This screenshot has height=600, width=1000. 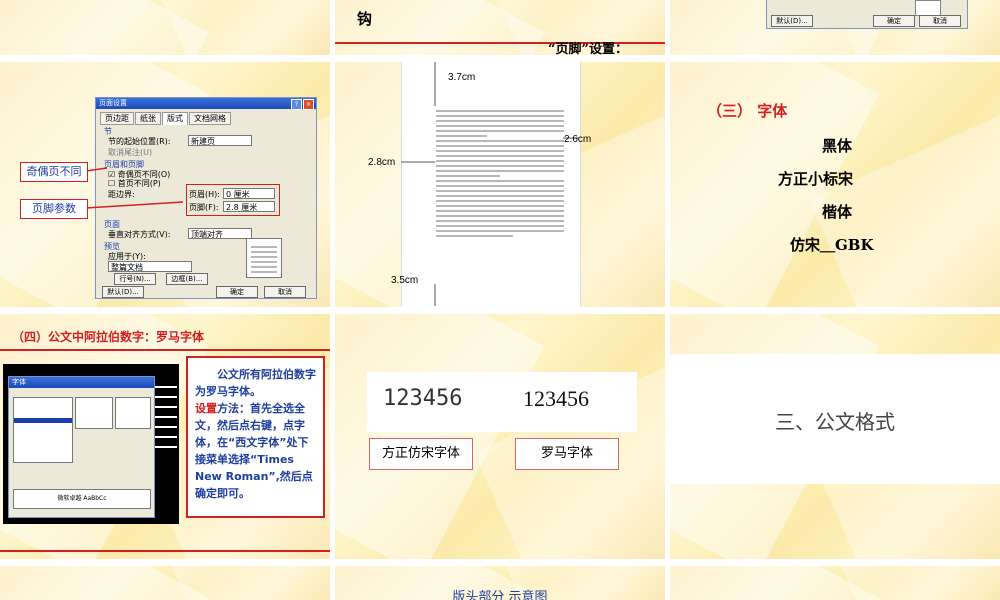 What do you see at coordinates (894, 21) in the screenshot?
I see `ok-button: 确定` at bounding box center [894, 21].